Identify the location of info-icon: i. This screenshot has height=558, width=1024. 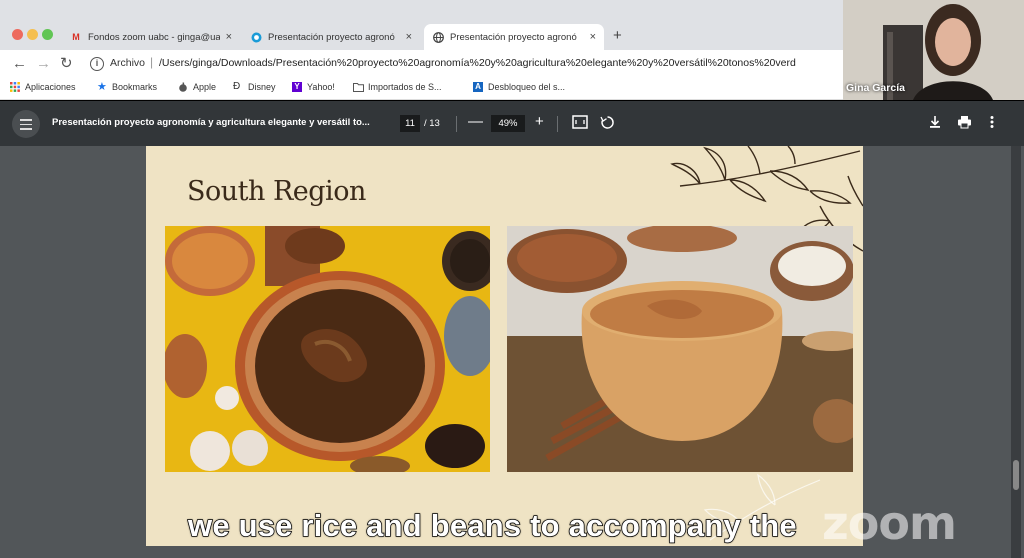
(97, 64).